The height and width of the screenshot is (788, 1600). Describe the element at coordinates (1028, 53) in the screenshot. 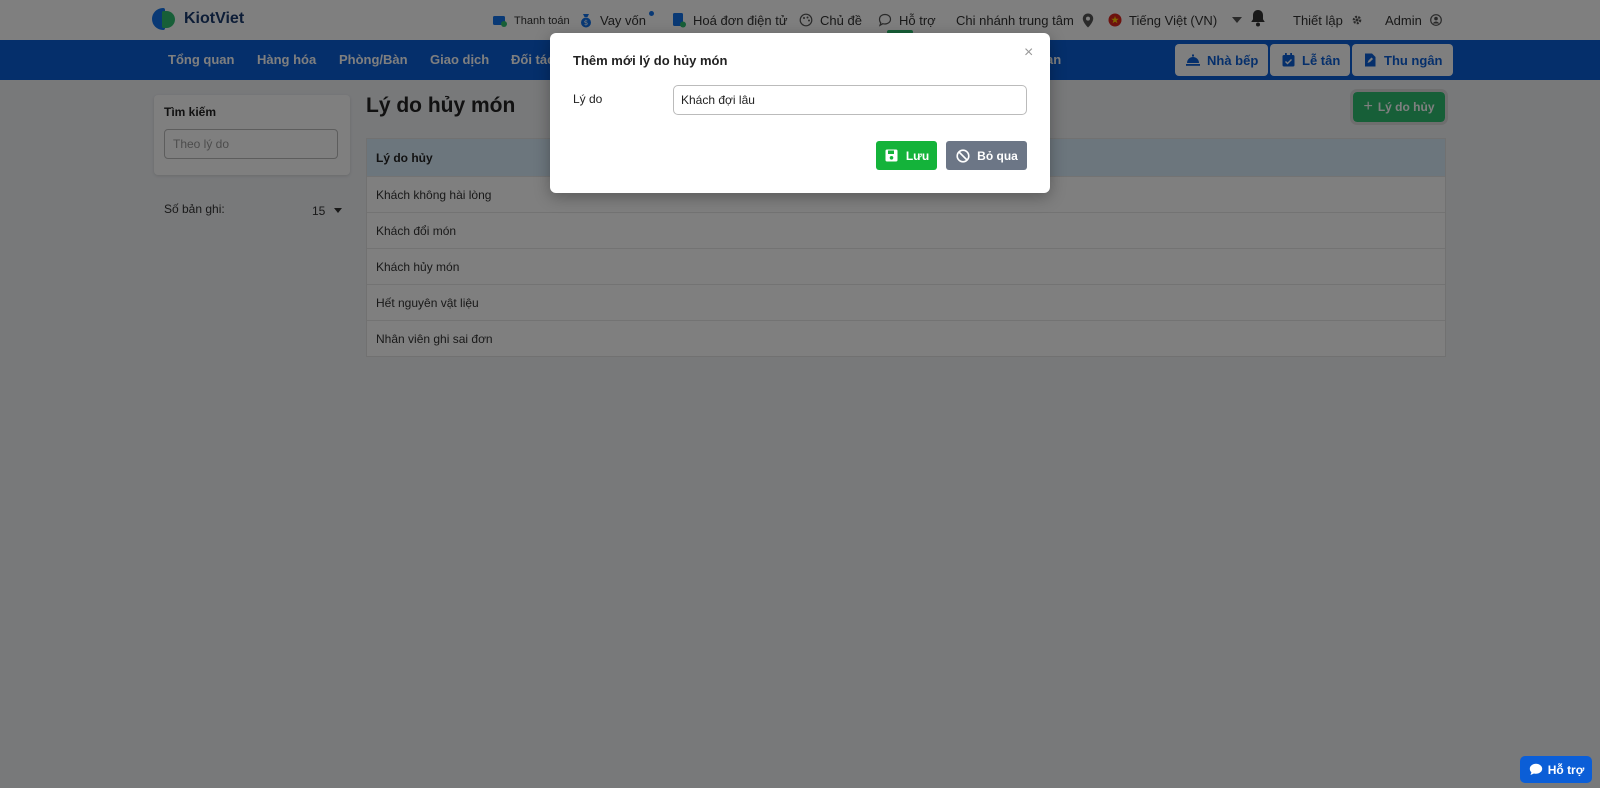

I see `close-icon: ×` at that location.